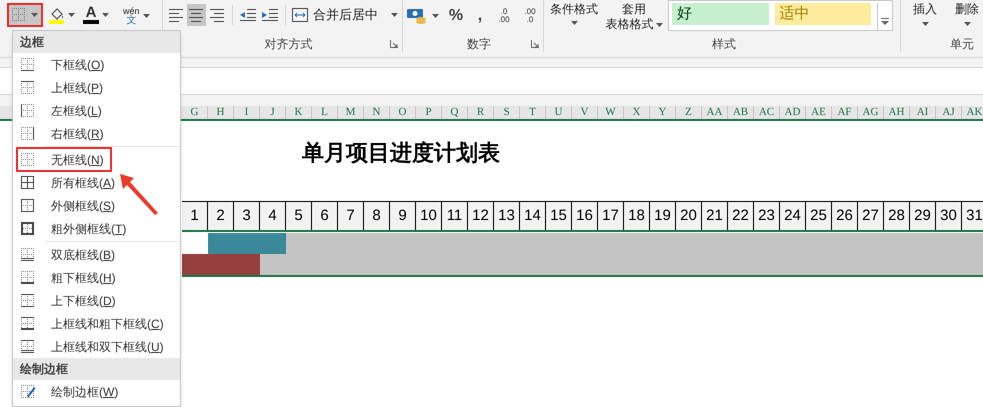 This screenshot has height=407, width=983. What do you see at coordinates (195, 215) in the screenshot?
I see `day-cell: 1` at bounding box center [195, 215].